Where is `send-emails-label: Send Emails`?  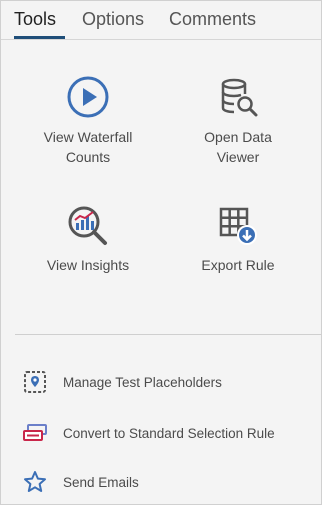
send-emails-label: Send Emails is located at coordinates (101, 482).